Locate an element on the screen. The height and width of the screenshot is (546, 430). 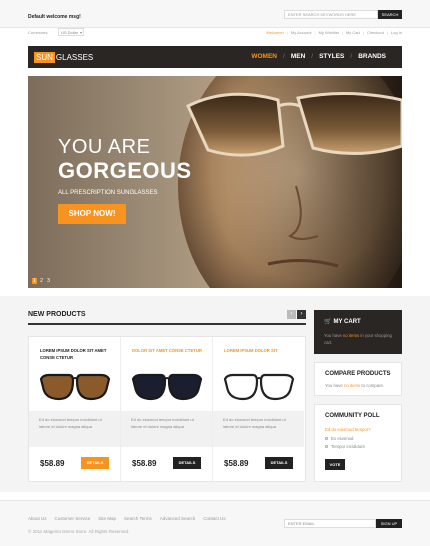
slider-dot: 2 is located at coordinates (41, 281).